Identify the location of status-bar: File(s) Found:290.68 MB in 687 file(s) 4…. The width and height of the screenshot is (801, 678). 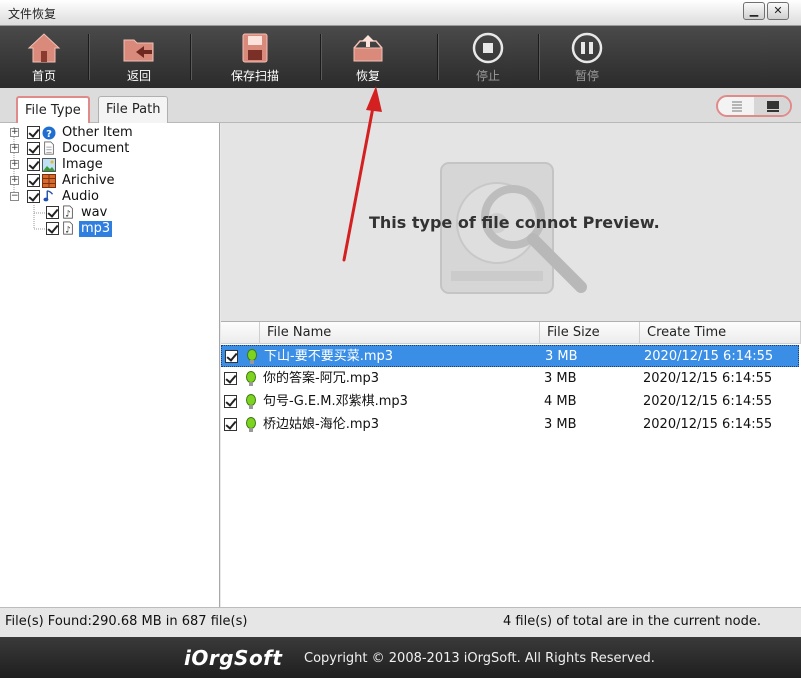
(400, 622).